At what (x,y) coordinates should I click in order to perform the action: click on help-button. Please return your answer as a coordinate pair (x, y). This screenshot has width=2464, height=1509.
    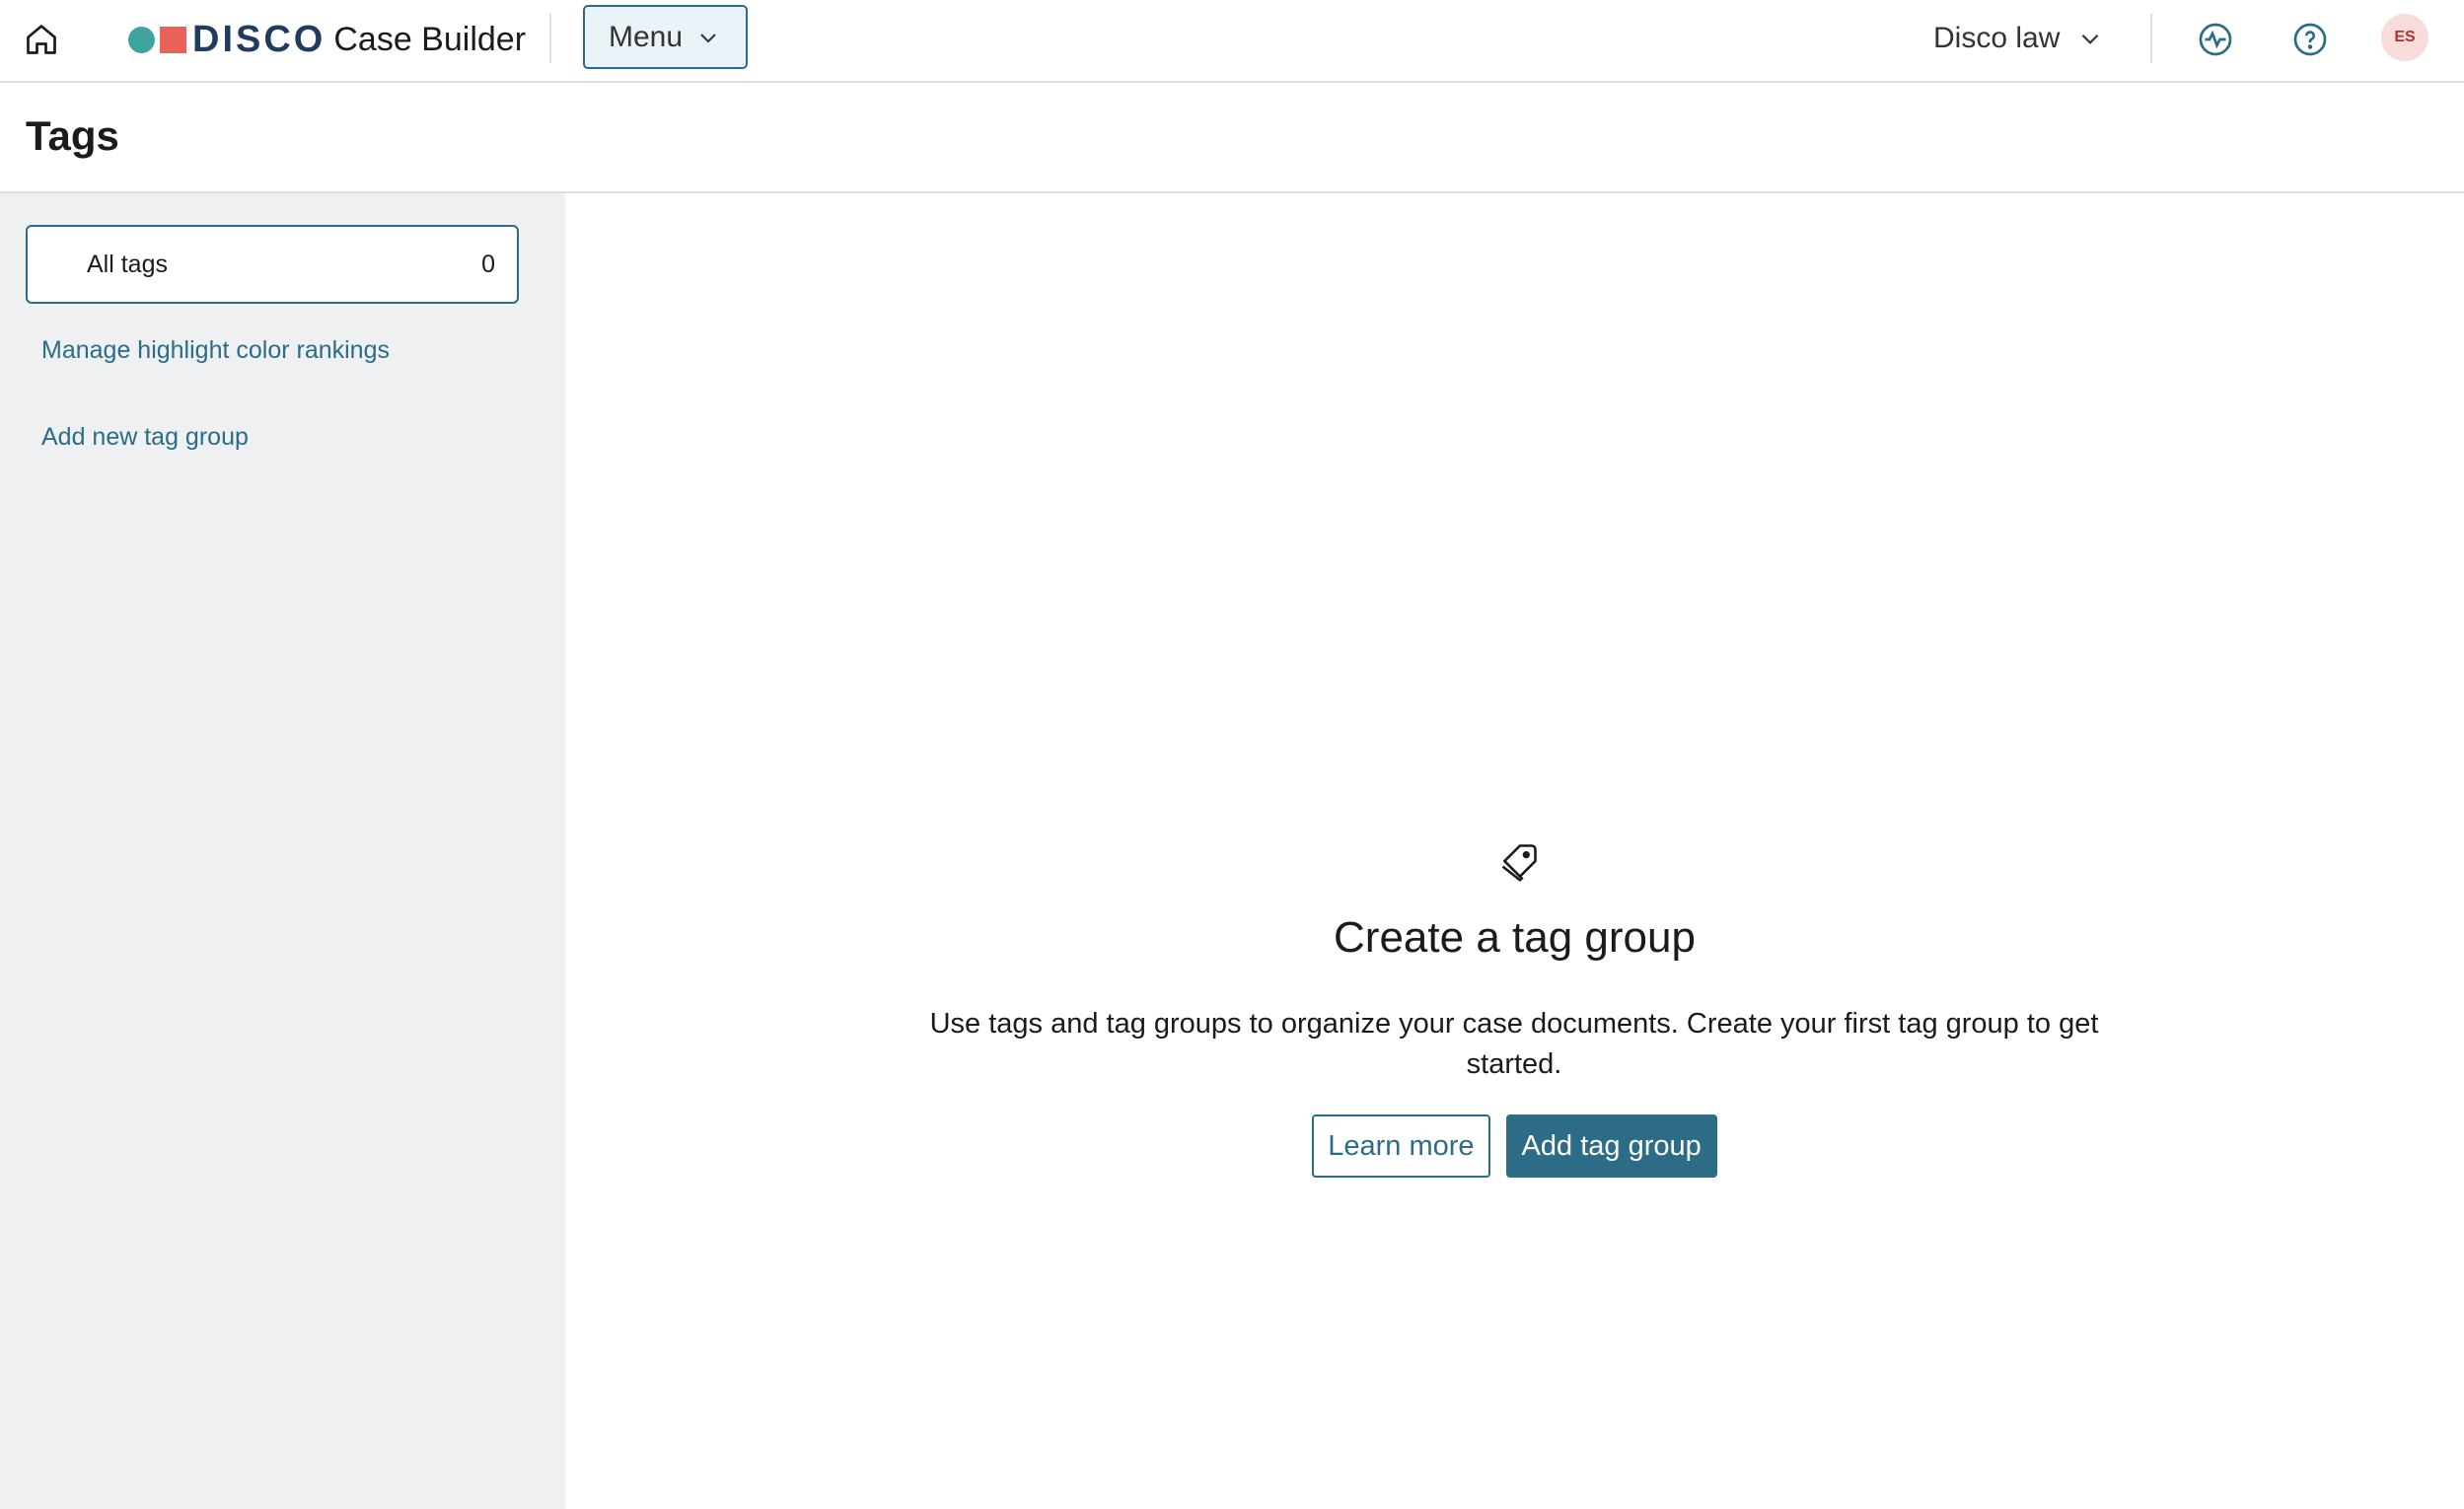
    Looking at the image, I should click on (2310, 40).